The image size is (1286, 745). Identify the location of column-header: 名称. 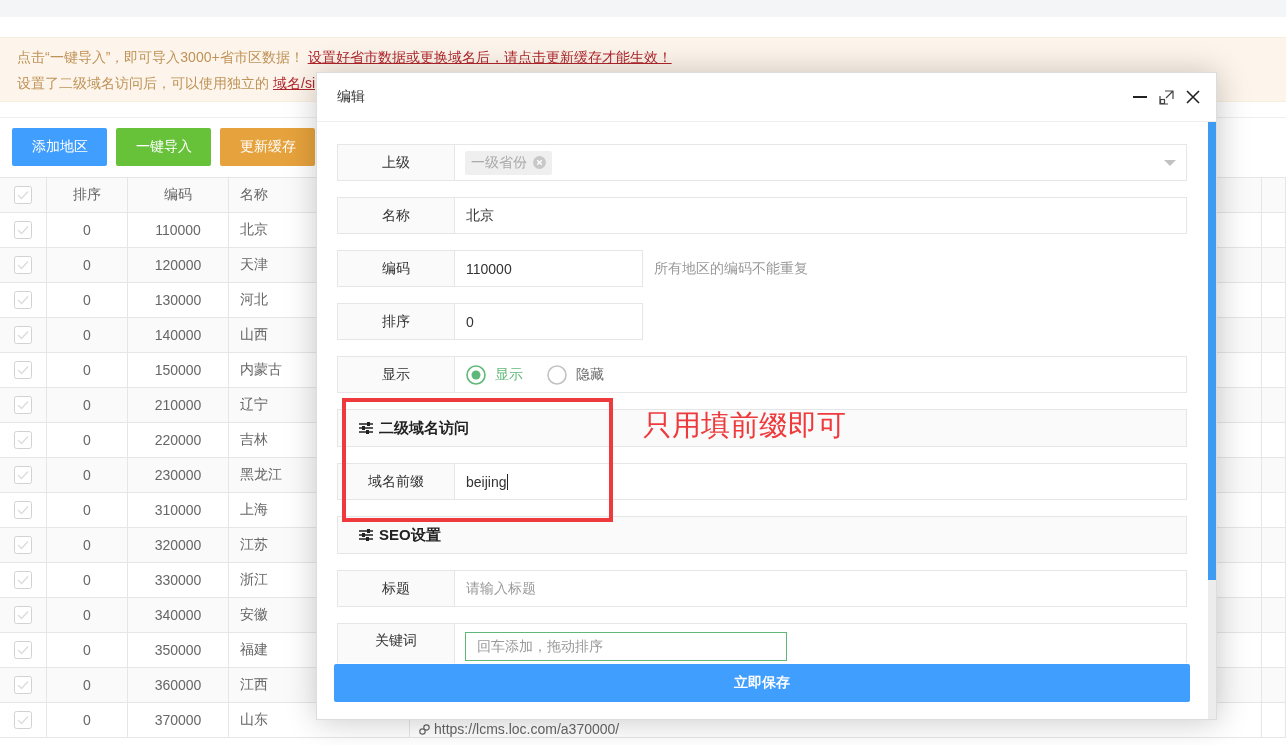
(254, 195).